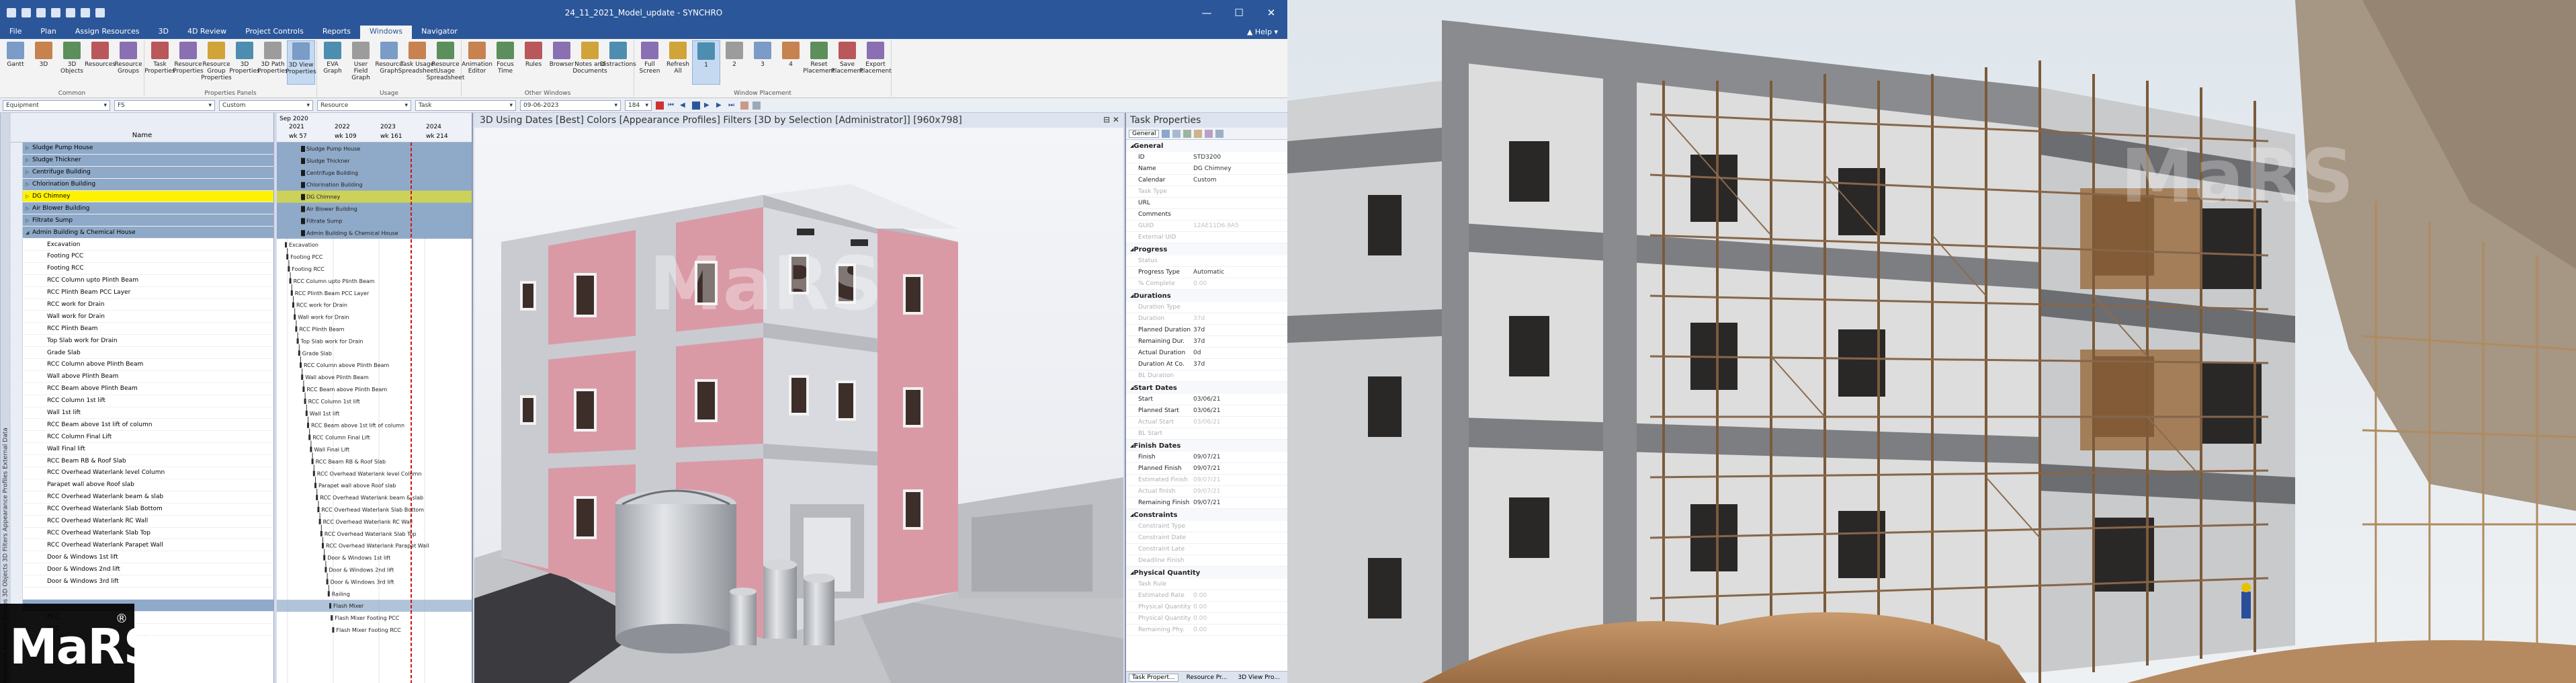  What do you see at coordinates (142, 317) in the screenshot?
I see `task-row: Wall work for Drain` at bounding box center [142, 317].